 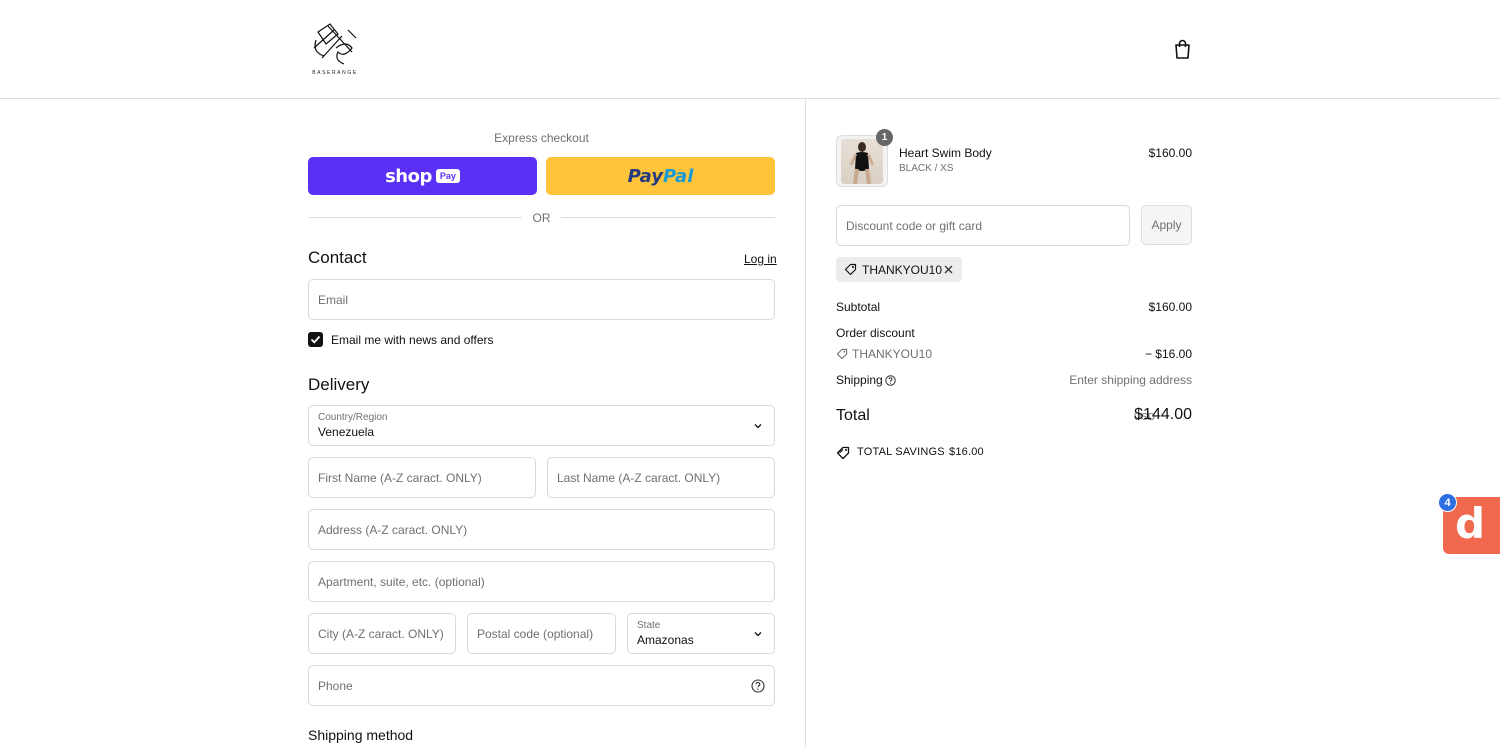 I want to click on shop-pay-button: shop Pay, so click(x=422, y=176).